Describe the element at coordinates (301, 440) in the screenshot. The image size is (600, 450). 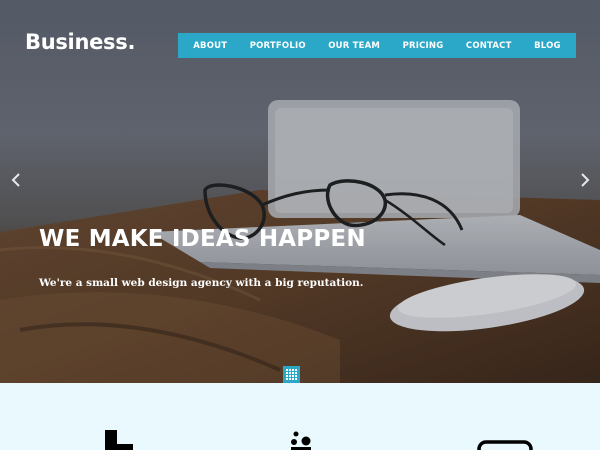
I see `palette-icon` at that location.